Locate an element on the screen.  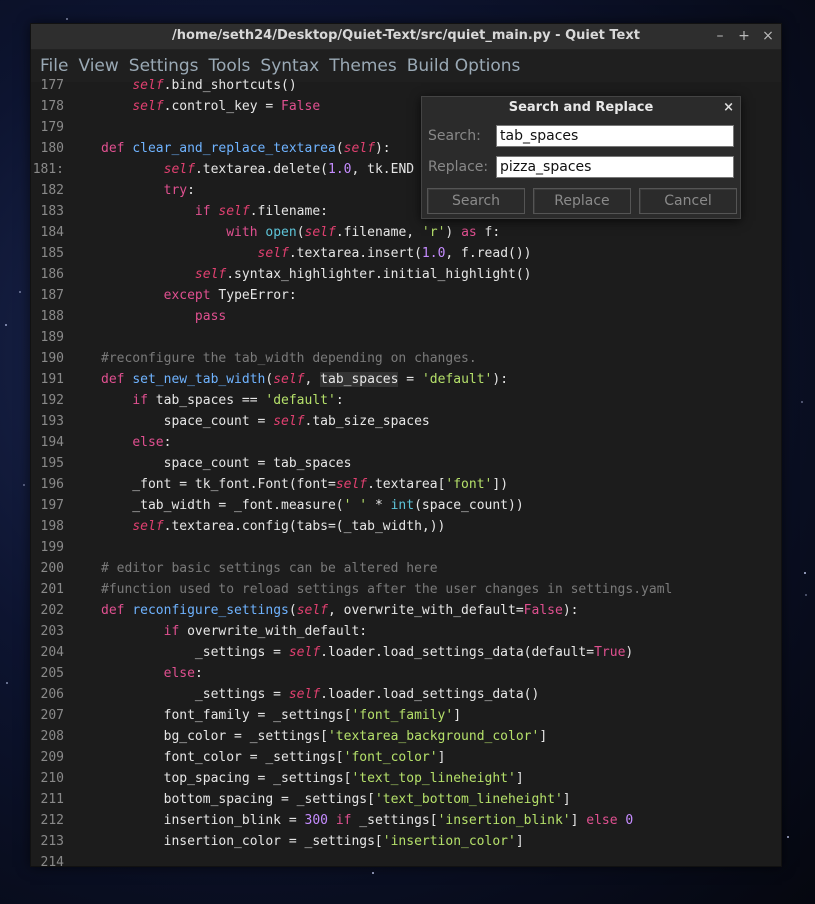
code-line: 178 self.control_key = False is located at coordinates (176, 106).